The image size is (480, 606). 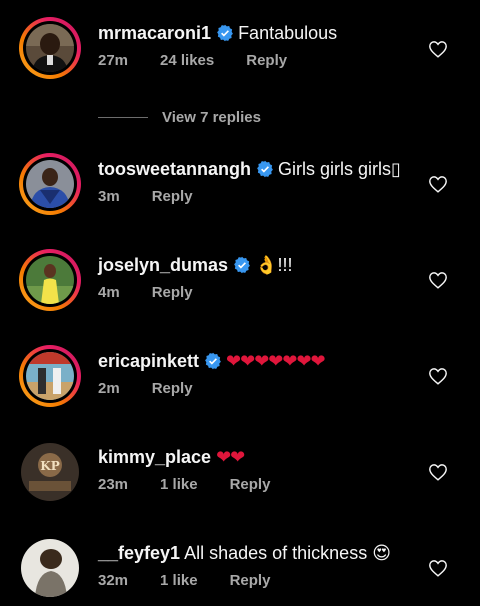 What do you see at coordinates (288, 33) in the screenshot?
I see `comment-text: Fantabulous` at bounding box center [288, 33].